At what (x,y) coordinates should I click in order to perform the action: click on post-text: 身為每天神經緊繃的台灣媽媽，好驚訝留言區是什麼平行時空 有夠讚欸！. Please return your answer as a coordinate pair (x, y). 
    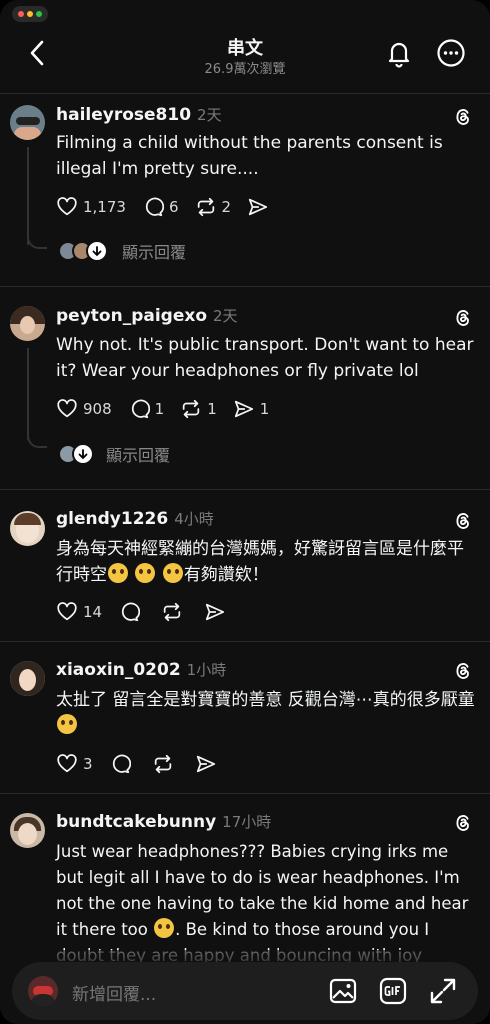
    Looking at the image, I should click on (266, 562).